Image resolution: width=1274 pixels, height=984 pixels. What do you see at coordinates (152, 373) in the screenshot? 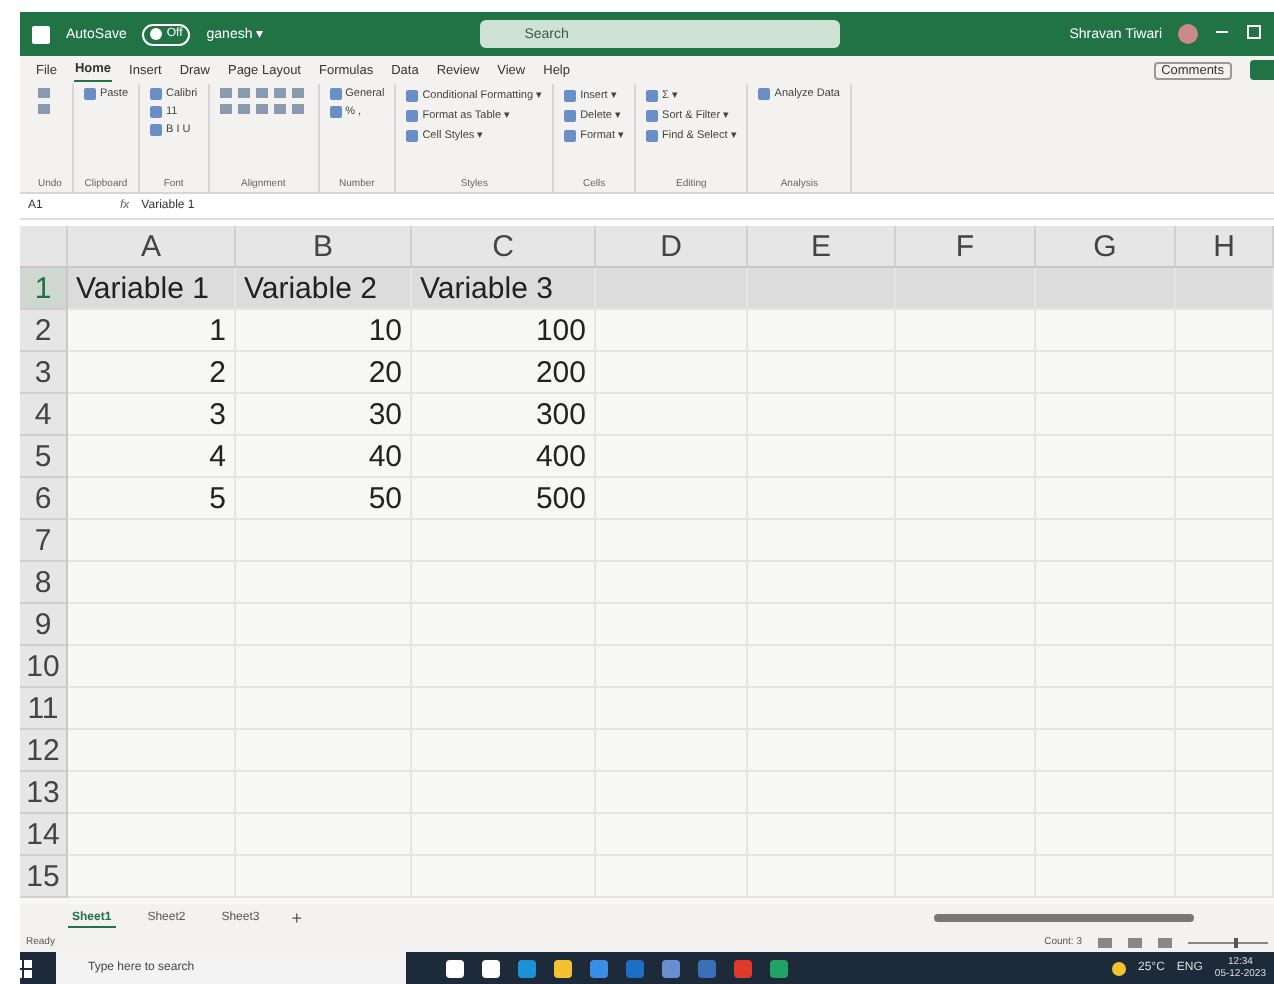
I see `table-cell: 2` at bounding box center [152, 373].